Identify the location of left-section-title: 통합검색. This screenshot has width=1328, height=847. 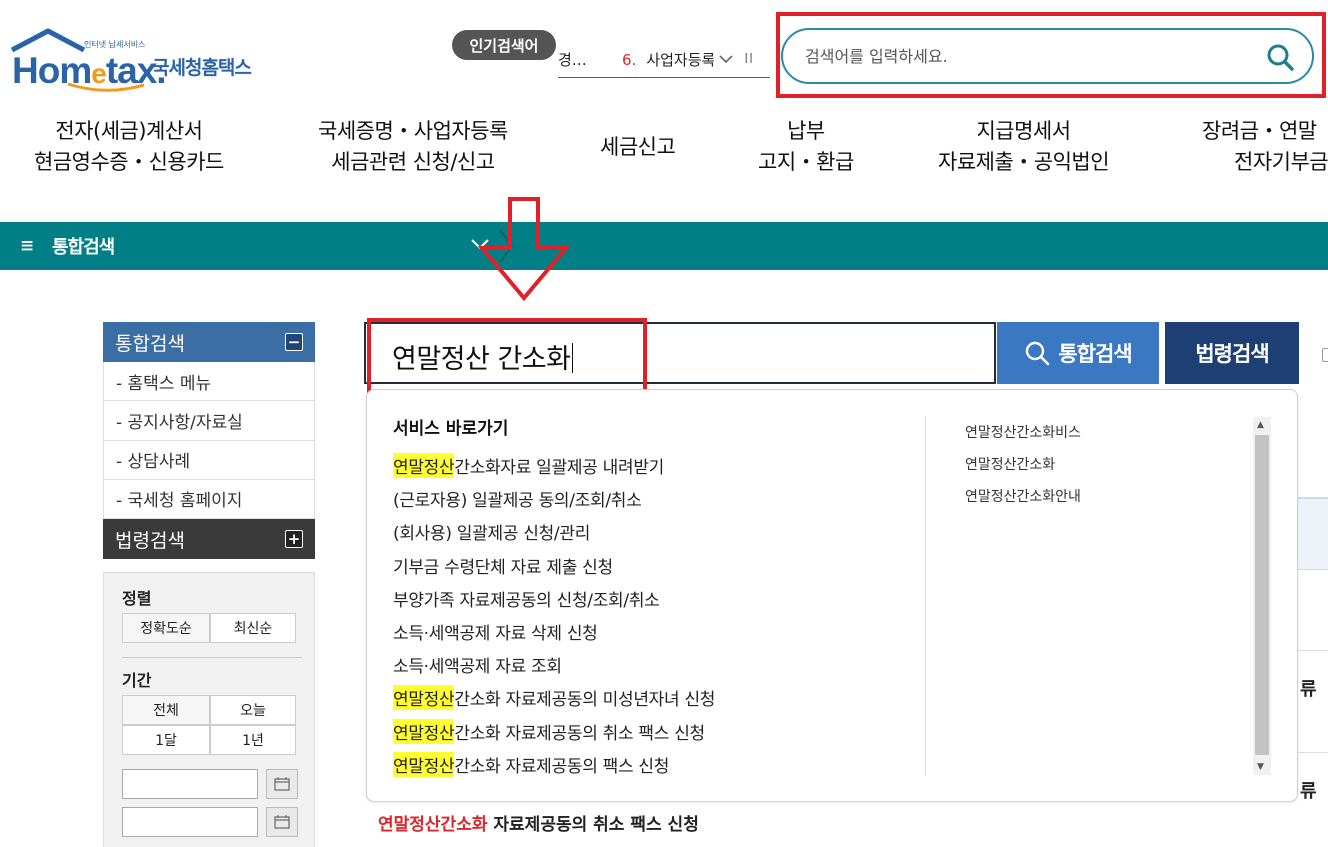
(150, 343).